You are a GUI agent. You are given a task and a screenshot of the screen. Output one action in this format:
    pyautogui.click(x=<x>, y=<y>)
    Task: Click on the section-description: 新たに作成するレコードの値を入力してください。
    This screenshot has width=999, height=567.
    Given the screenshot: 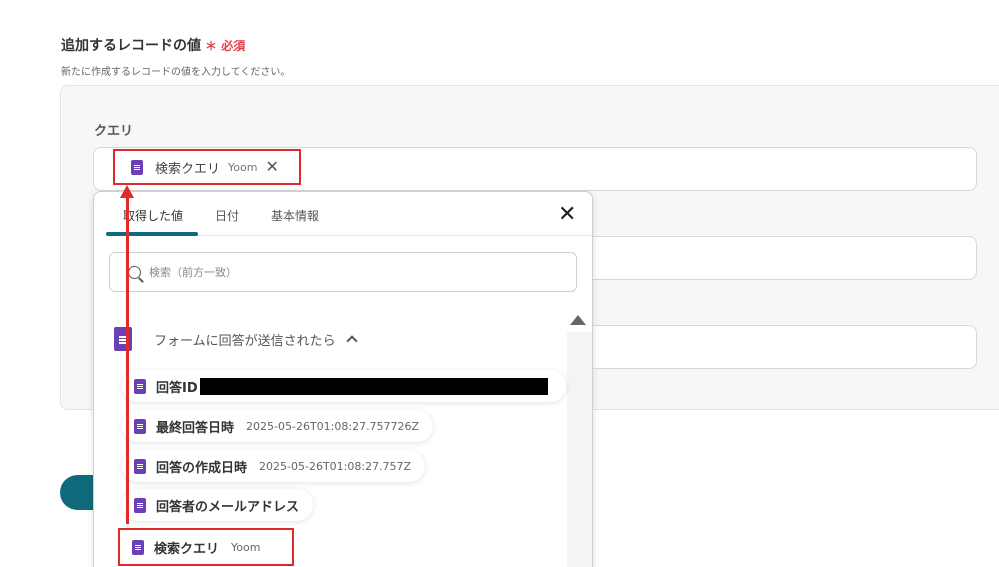 What is the action you would take?
    pyautogui.click(x=176, y=72)
    